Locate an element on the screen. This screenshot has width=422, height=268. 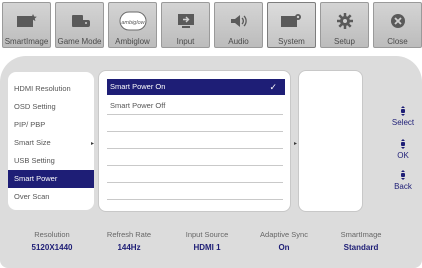
menu-item-usb-setting: USB Setting is located at coordinates (51, 161).